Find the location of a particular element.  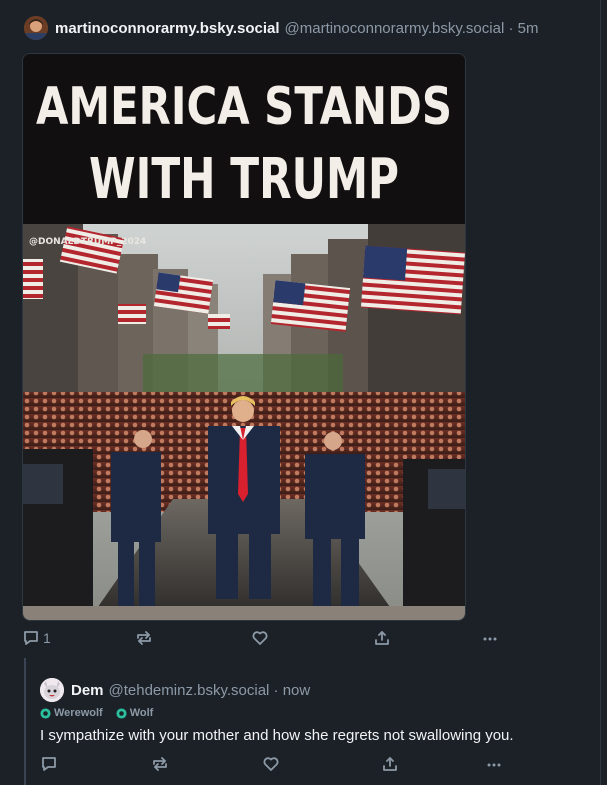

label-badge: Werewolf is located at coordinates (71, 713).